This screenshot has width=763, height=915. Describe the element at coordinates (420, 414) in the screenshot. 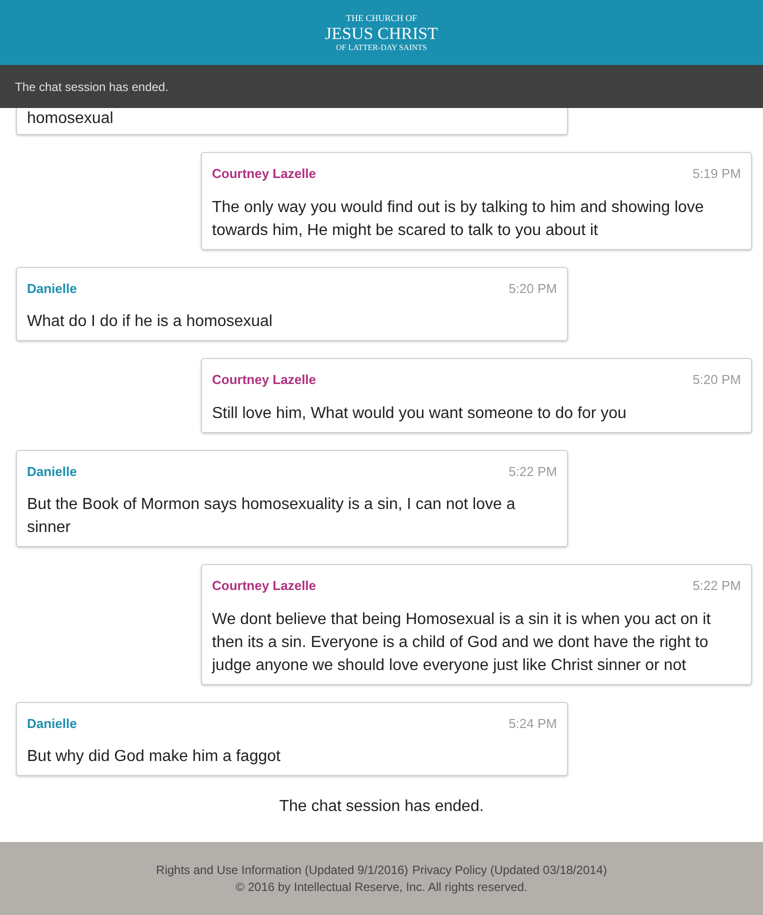

I see `message-text: Still love him, What would you want someone to do for you` at that location.